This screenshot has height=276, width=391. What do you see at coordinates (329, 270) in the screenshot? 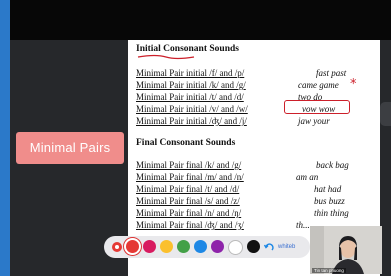
I see `participant-name: Tin tan phuong` at bounding box center [329, 270].